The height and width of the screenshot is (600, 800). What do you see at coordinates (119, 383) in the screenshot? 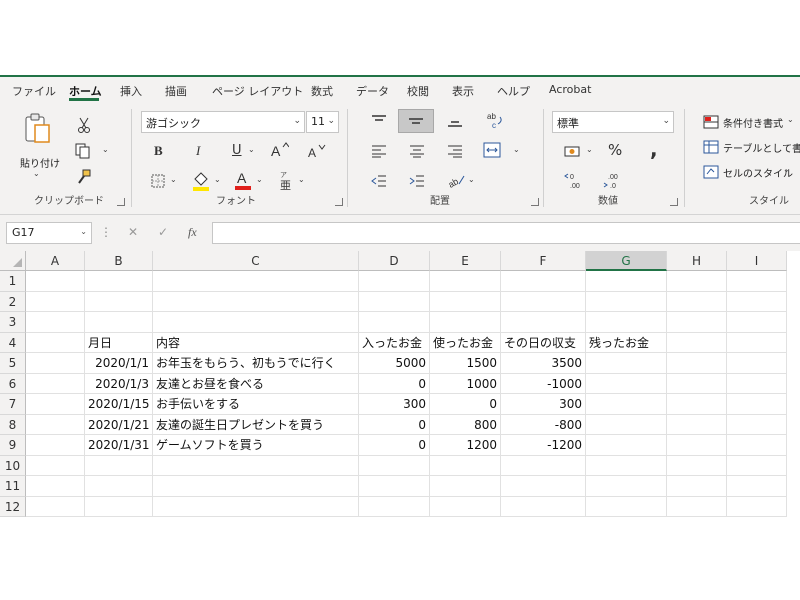
I see `cell-b6: 2020/1/3` at bounding box center [119, 383].